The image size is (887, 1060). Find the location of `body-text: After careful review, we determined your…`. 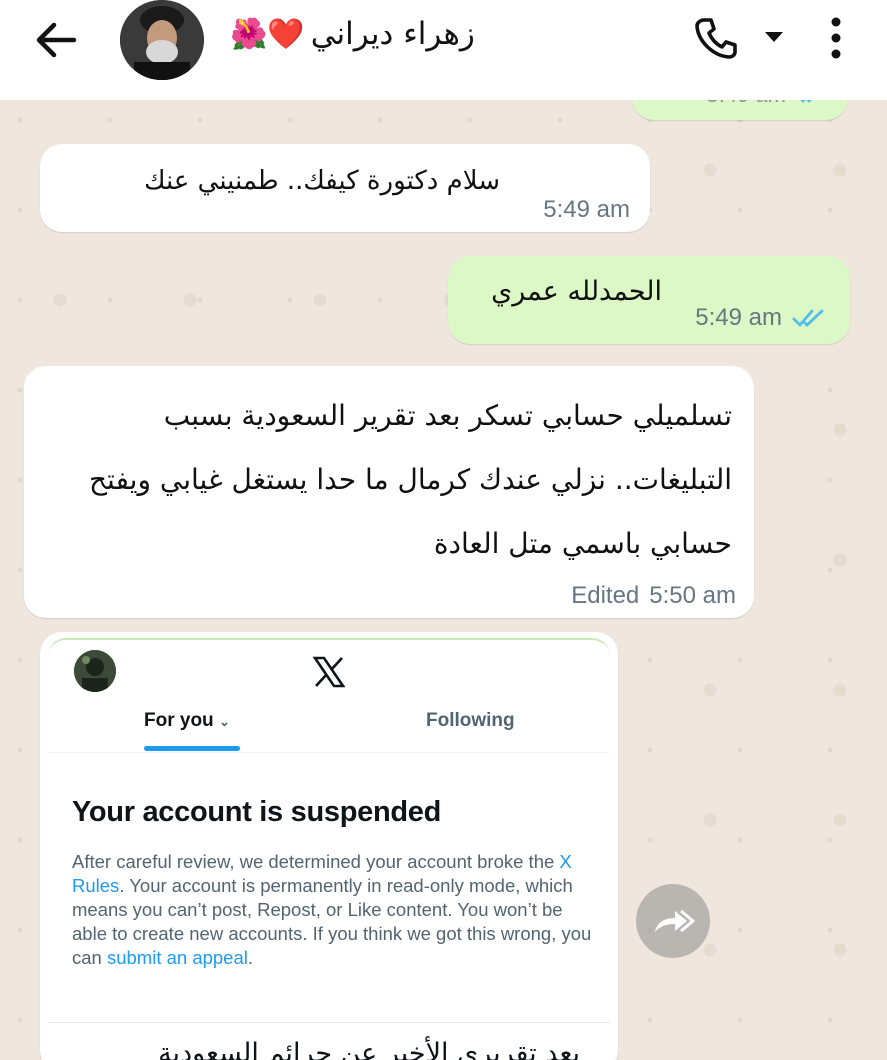

body-text: After careful review, we determined your… is located at coordinates (316, 861).